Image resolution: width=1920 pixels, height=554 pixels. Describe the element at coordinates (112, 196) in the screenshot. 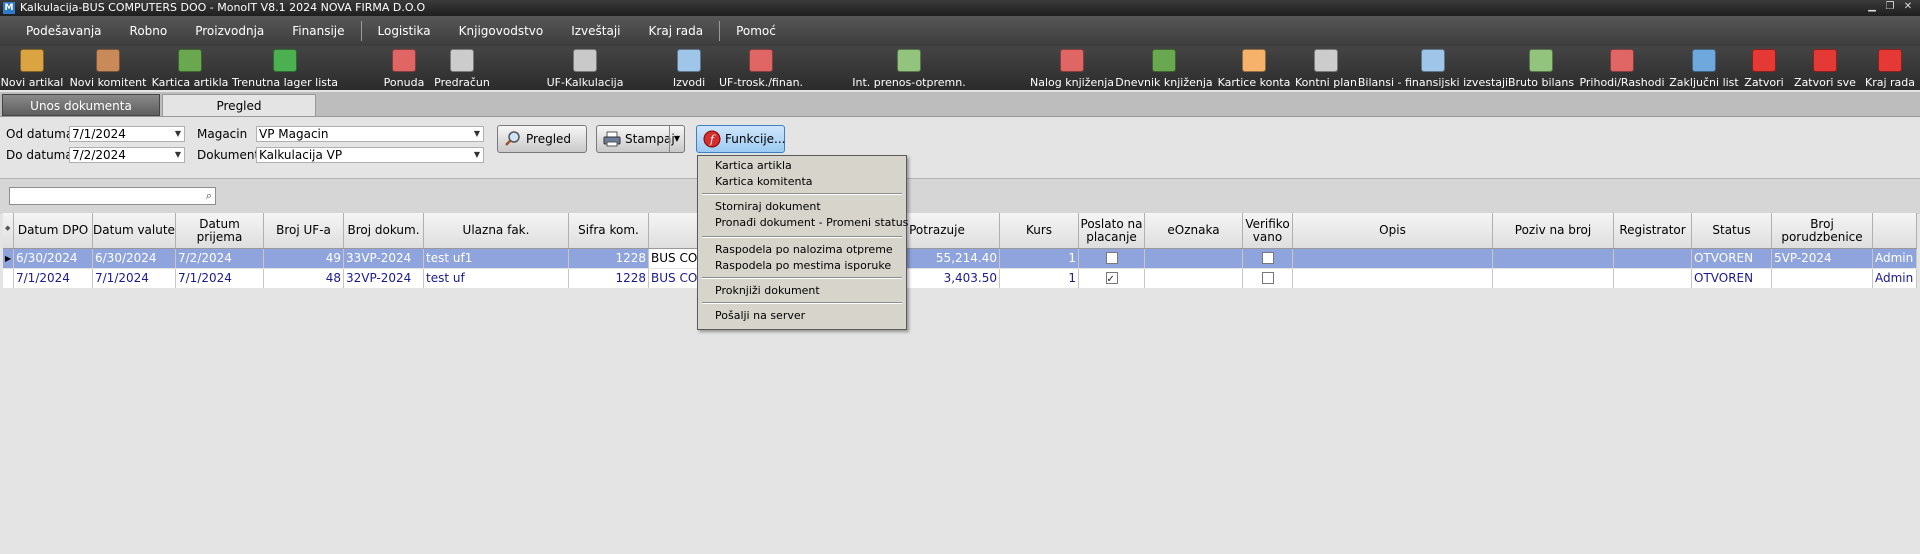

I see `search-input: ⌕` at that location.